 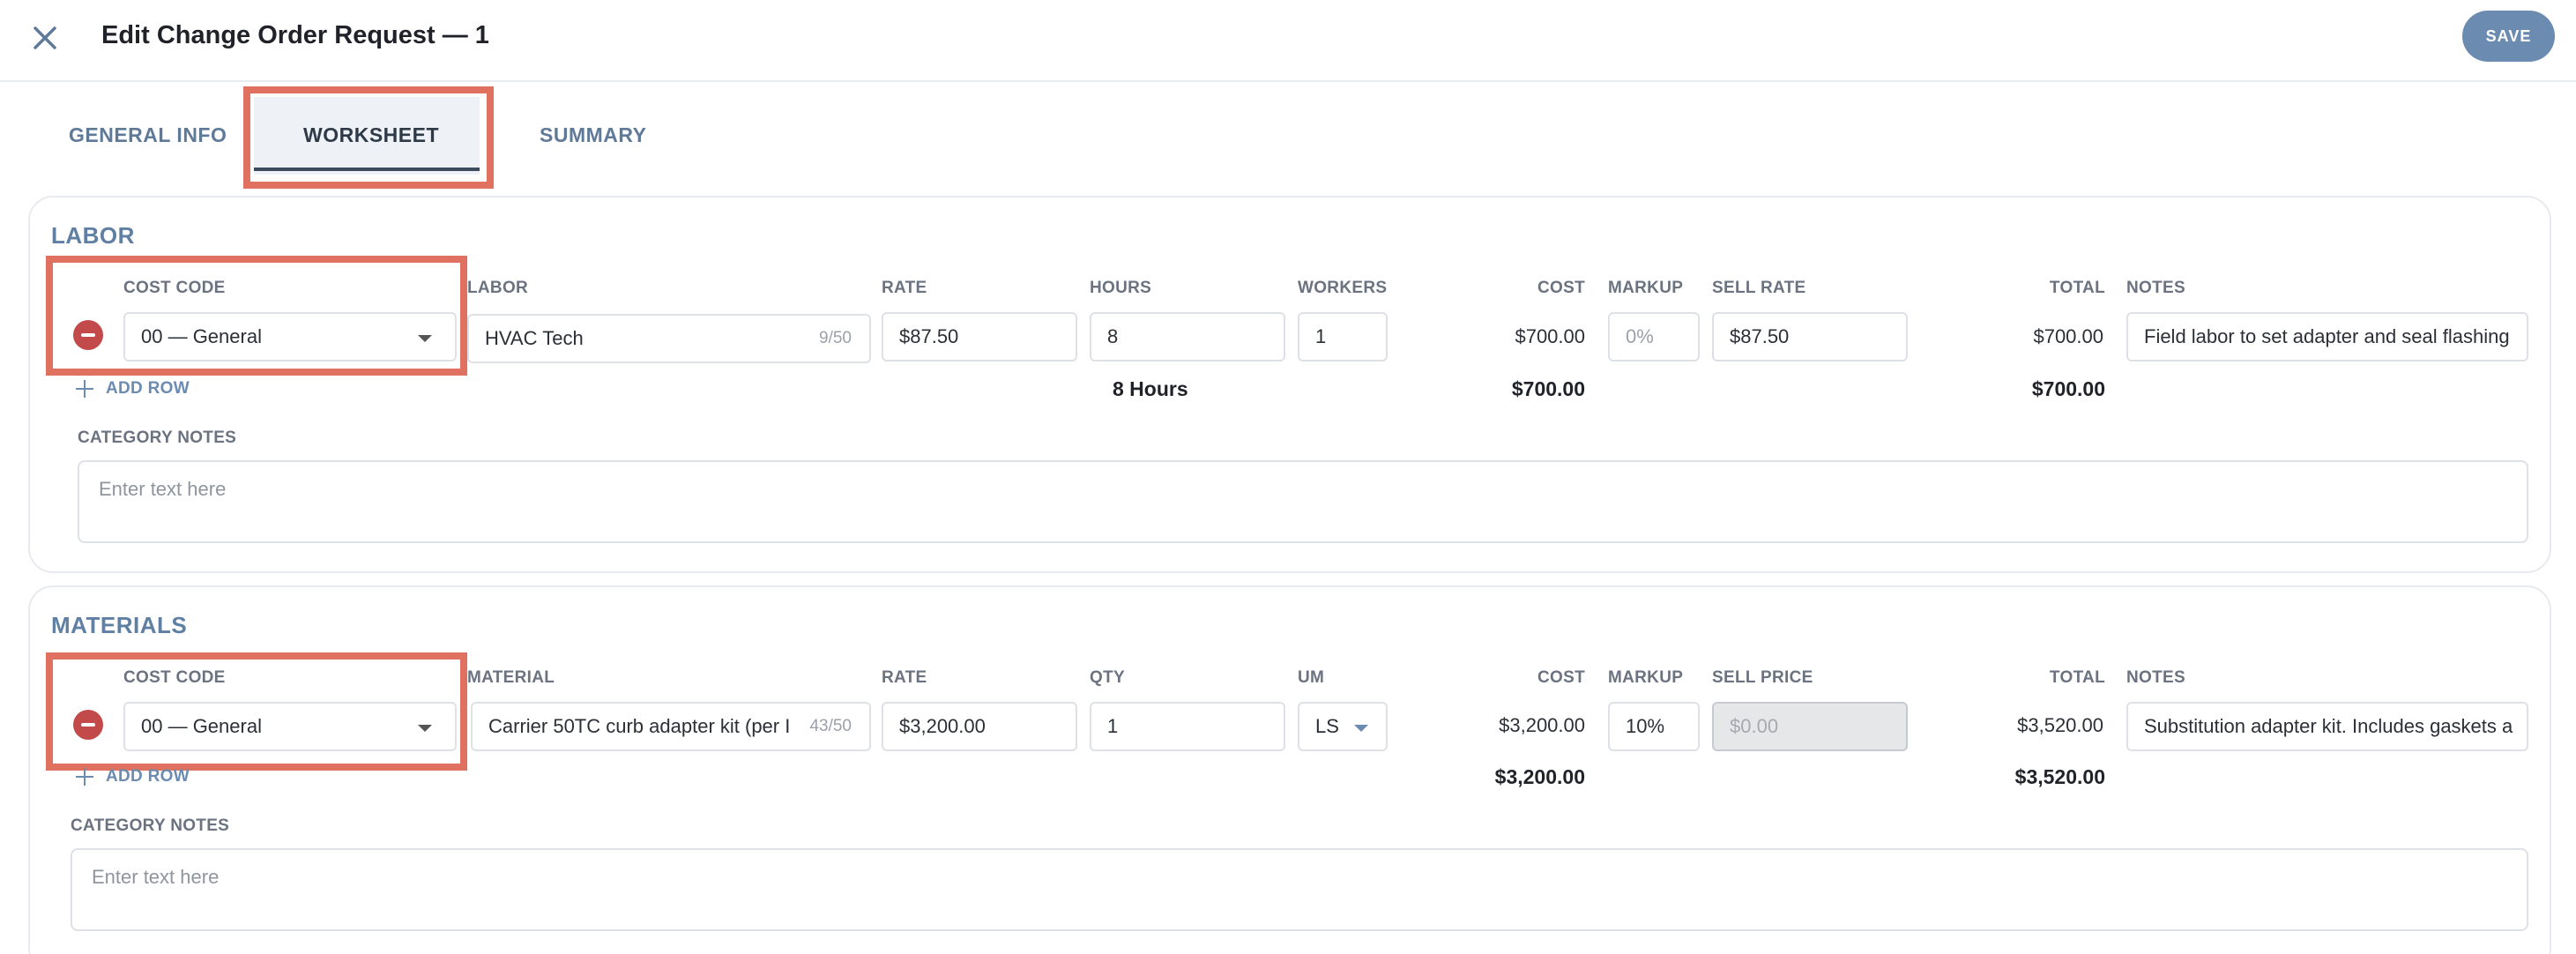 What do you see at coordinates (1561, 677) in the screenshot?
I see `materials-col-cost: COST` at bounding box center [1561, 677].